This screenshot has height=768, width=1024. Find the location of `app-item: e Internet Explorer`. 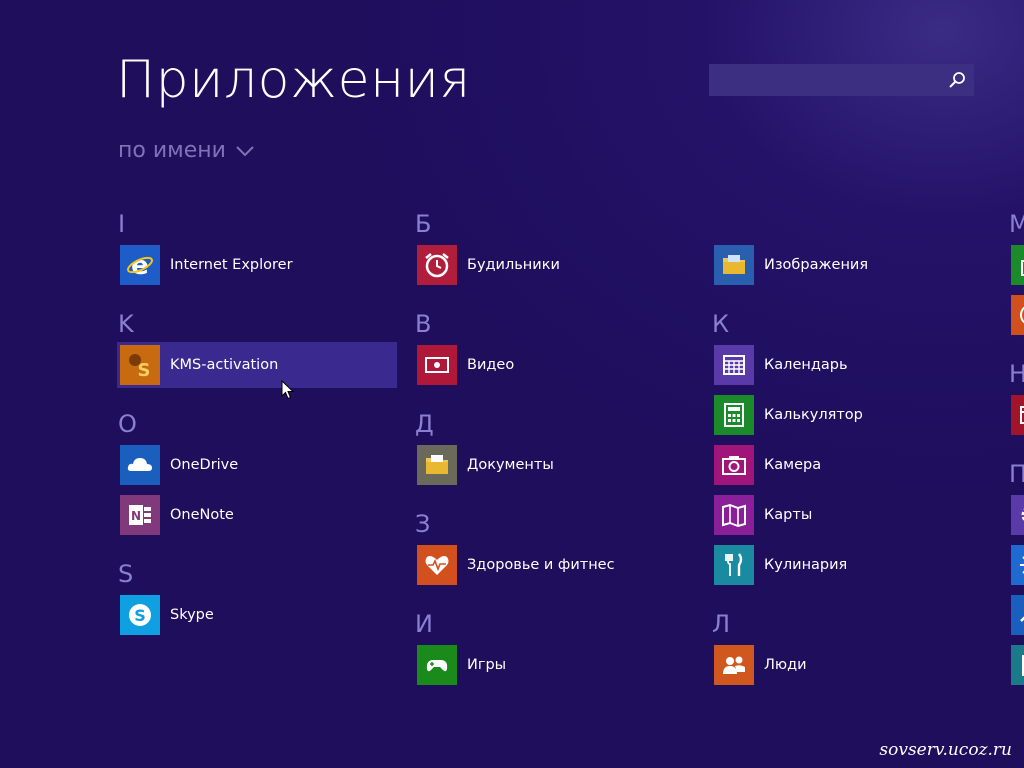

app-item: e Internet Explorer is located at coordinates (257, 265).